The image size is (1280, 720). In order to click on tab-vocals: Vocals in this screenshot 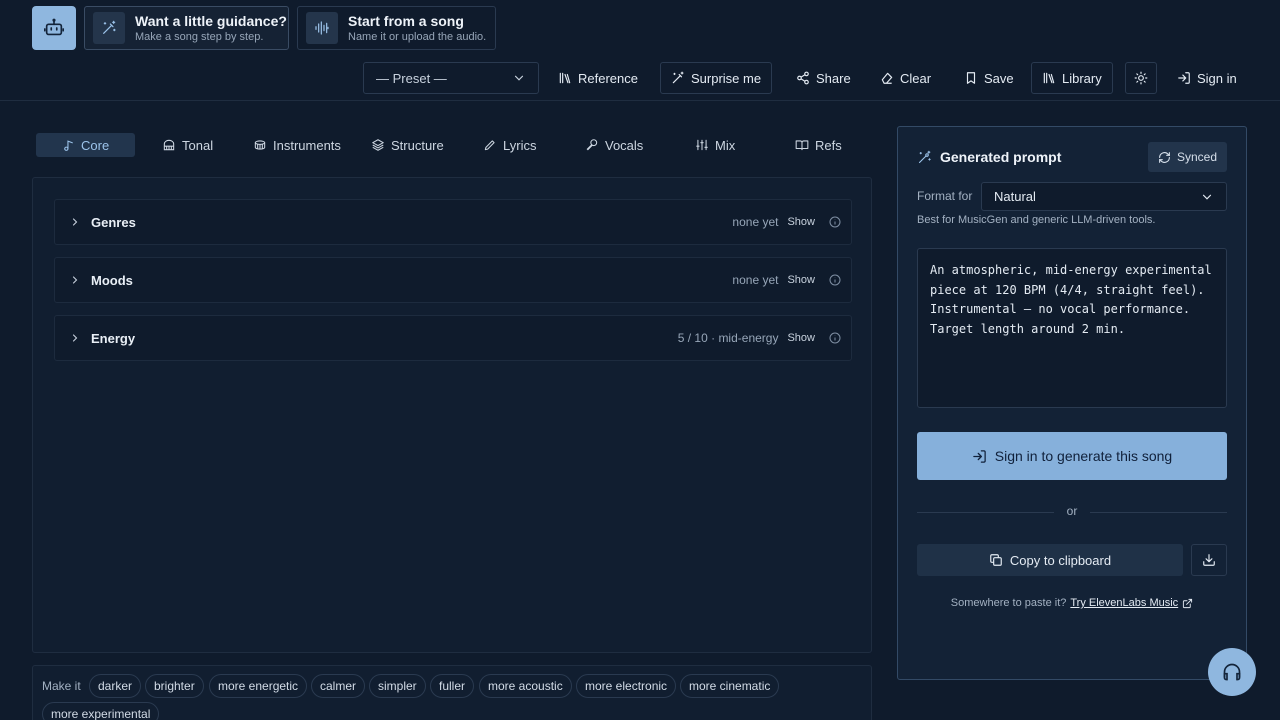, I will do `click(614, 145)`.